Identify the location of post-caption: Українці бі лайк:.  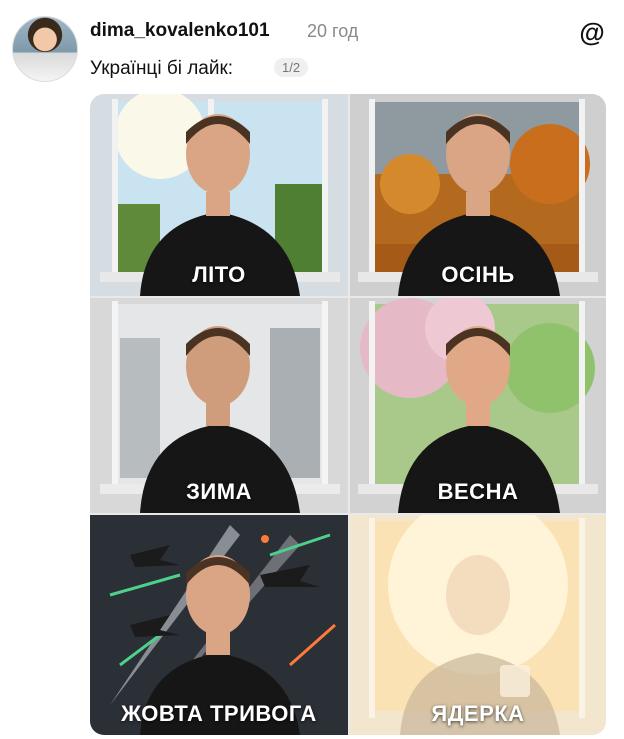
(162, 68).